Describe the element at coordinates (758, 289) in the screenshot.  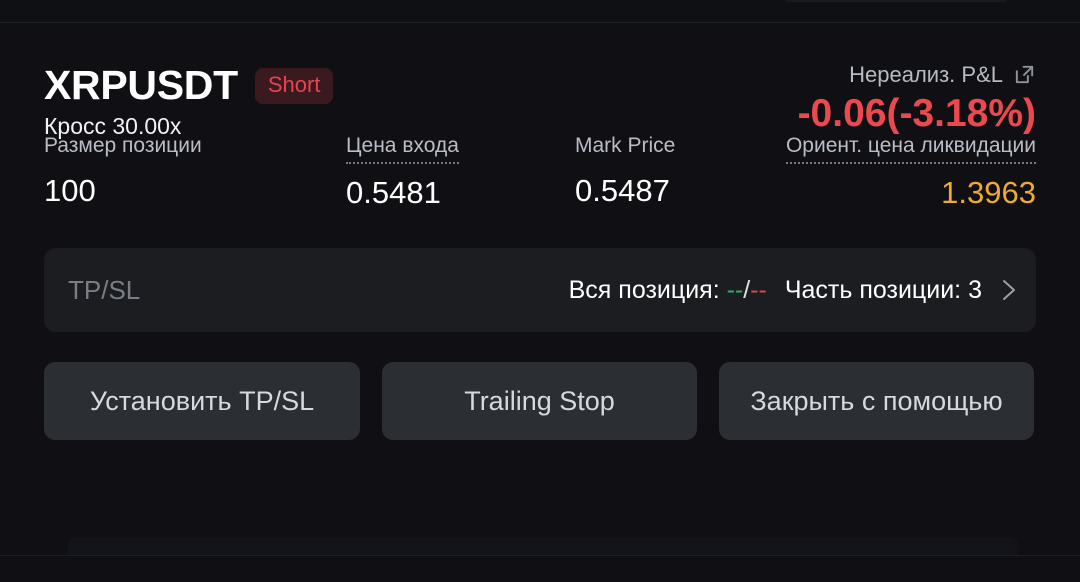
I see `stop-loss-value: --` at that location.